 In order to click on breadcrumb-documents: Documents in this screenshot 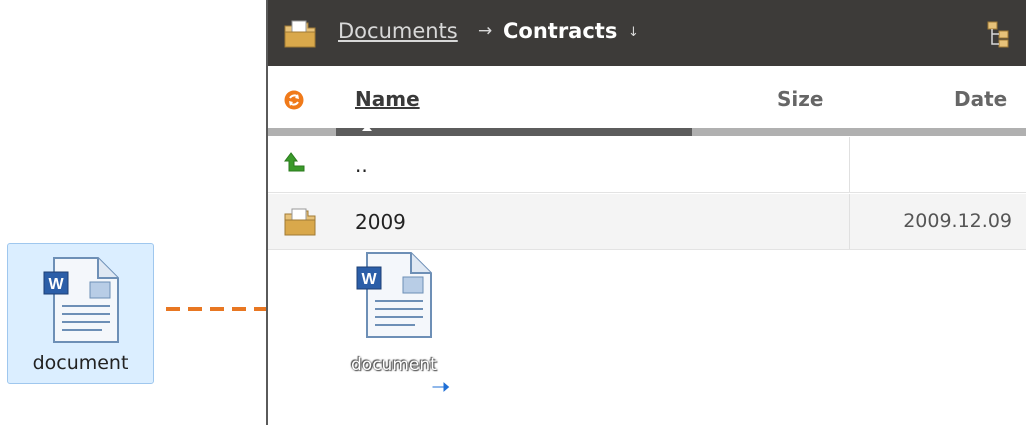, I will do `click(398, 31)`.